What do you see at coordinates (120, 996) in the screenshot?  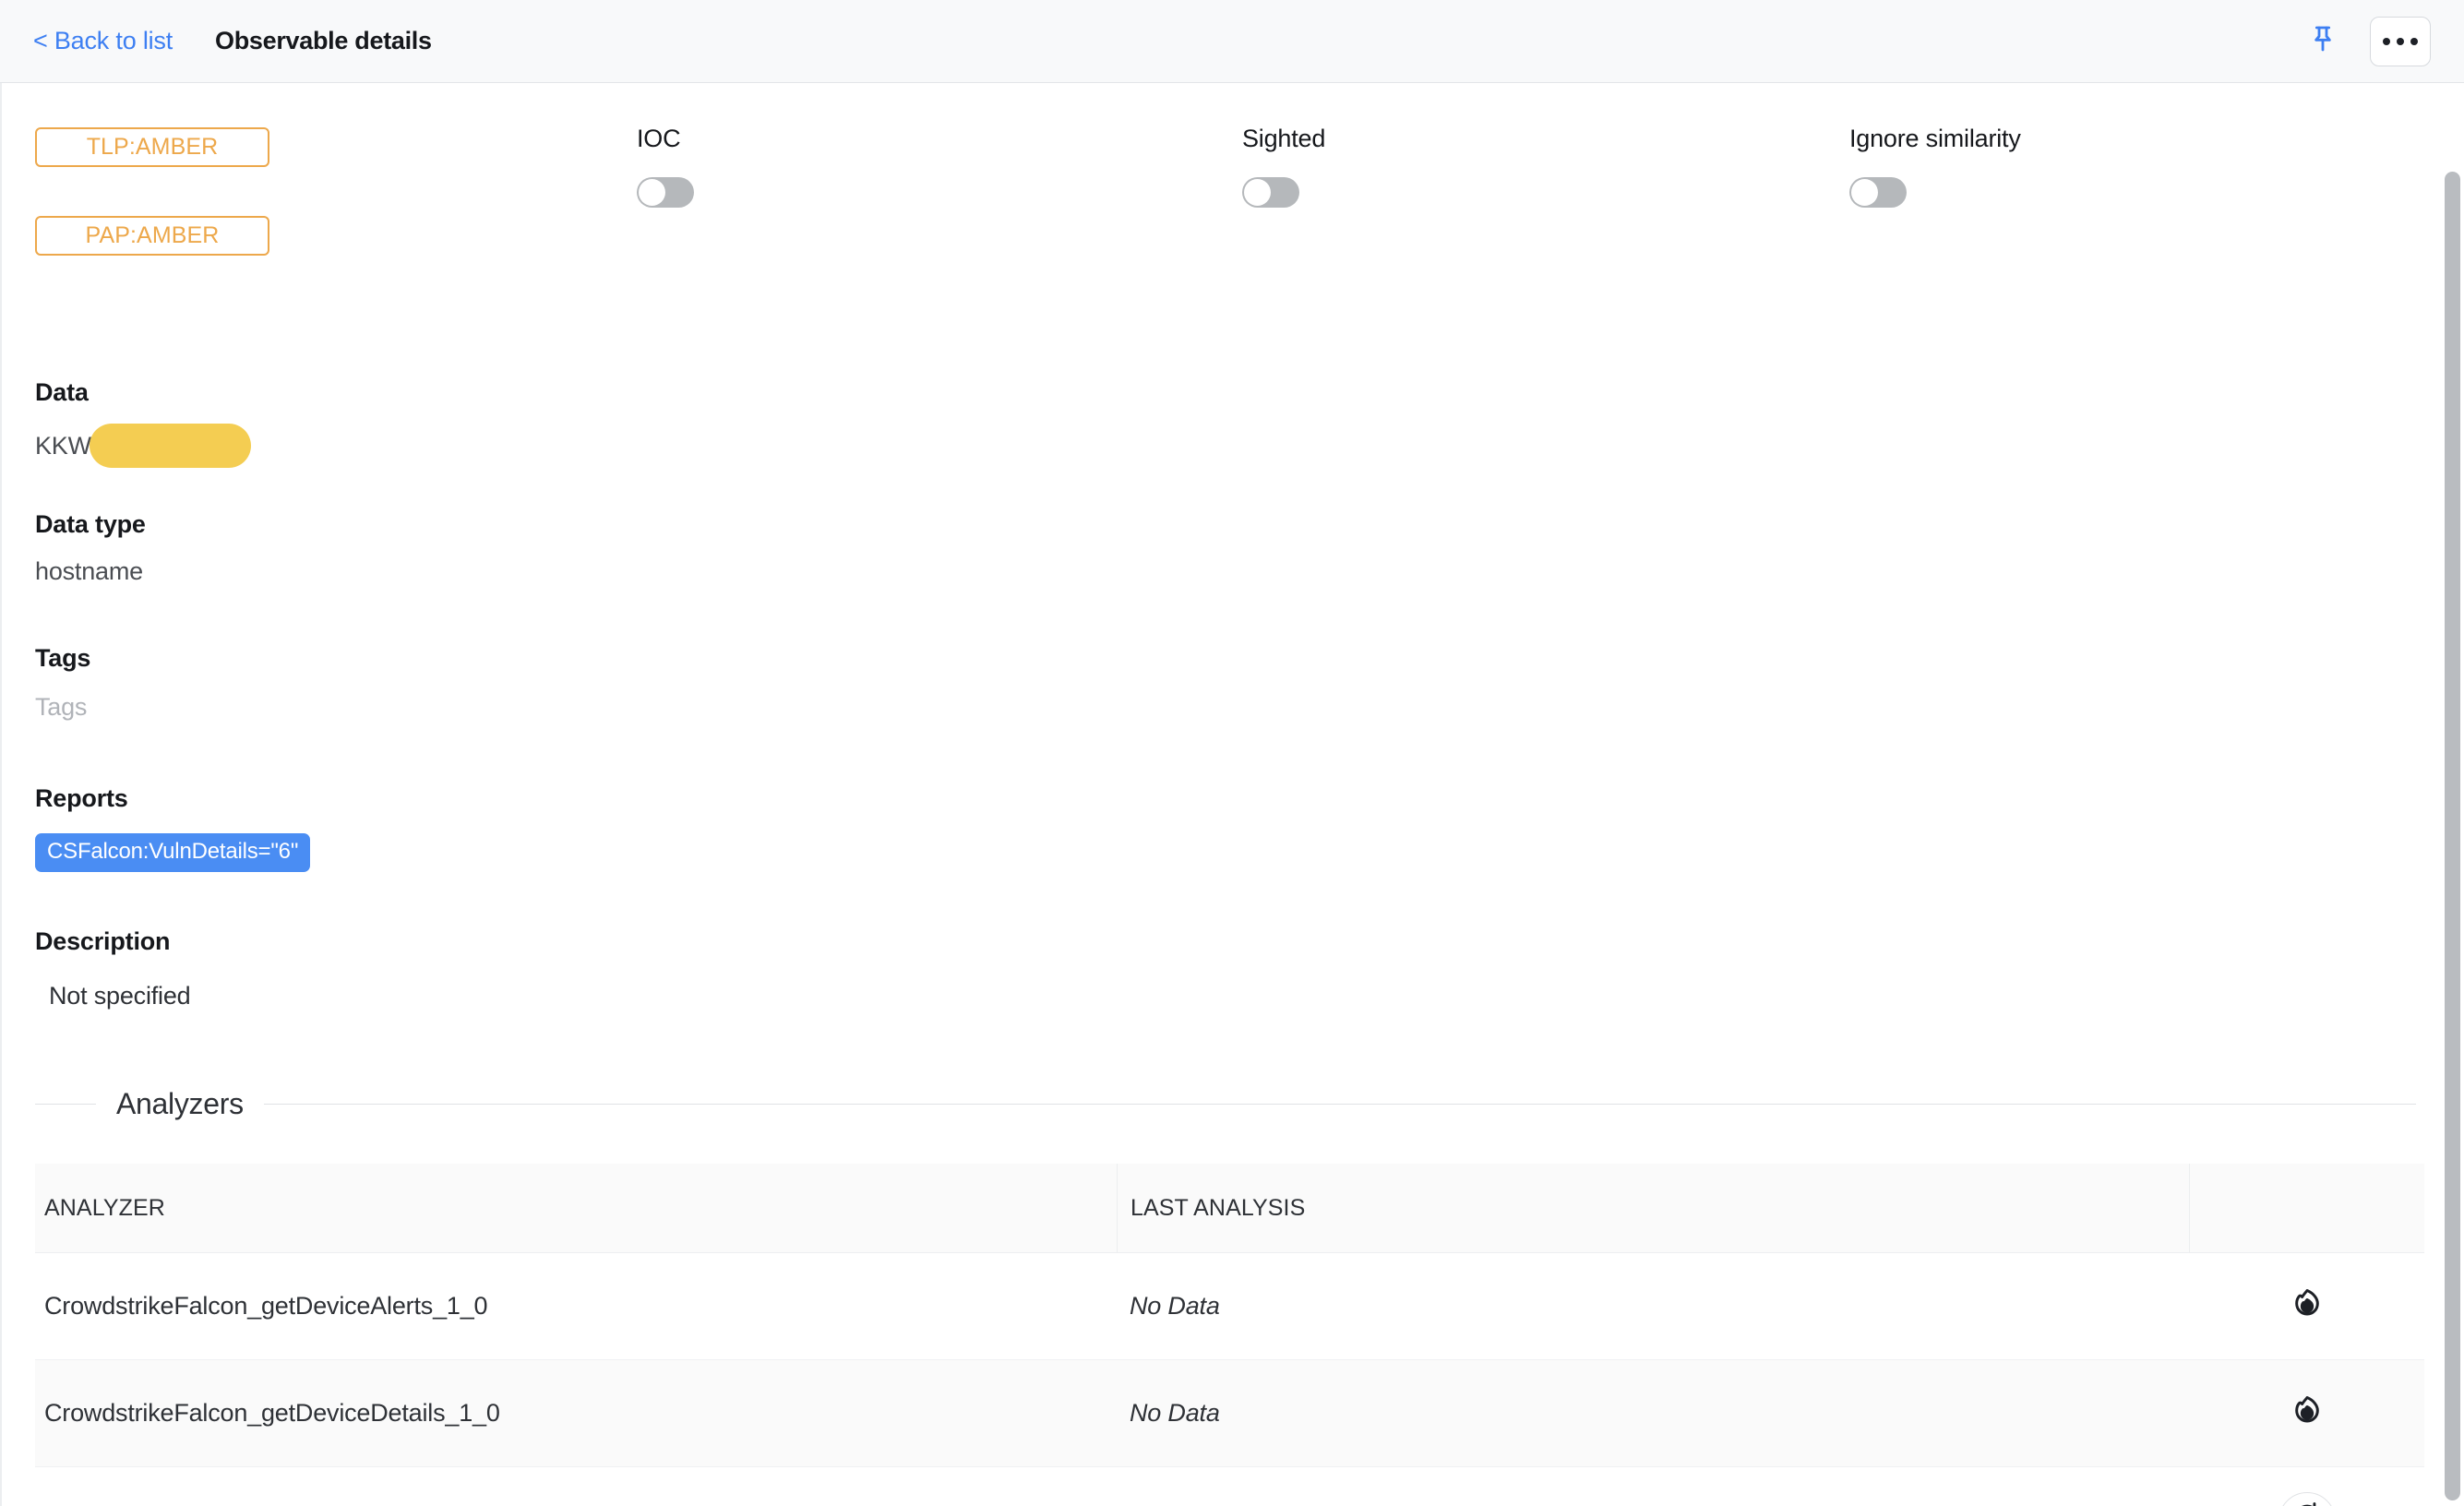 I see `description-value: Not specified` at bounding box center [120, 996].